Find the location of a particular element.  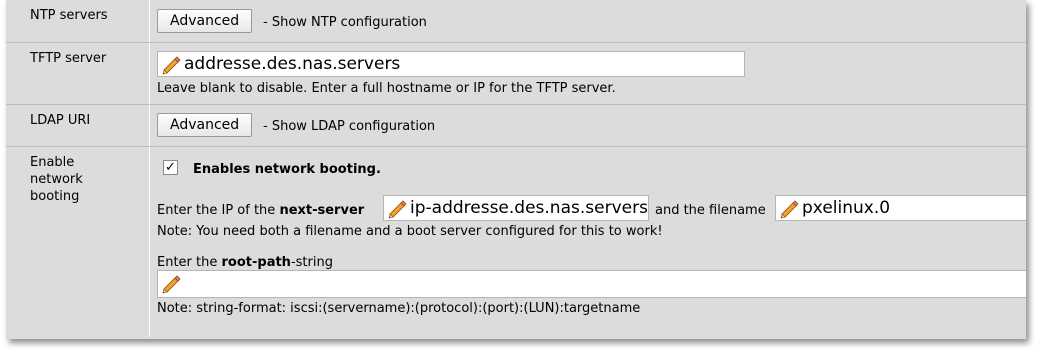

netboot-checkbox-label: Enables network booting. is located at coordinates (287, 169).